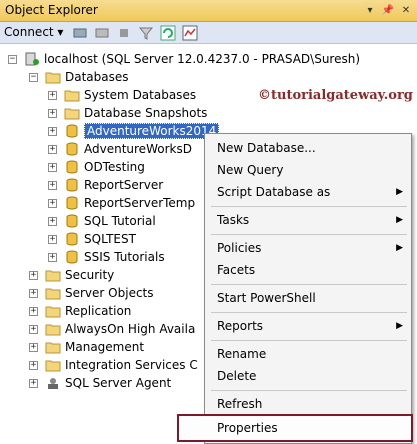 This screenshot has height=444, width=417. What do you see at coordinates (250, 170) in the screenshot?
I see `menu-label: New Query` at bounding box center [250, 170].